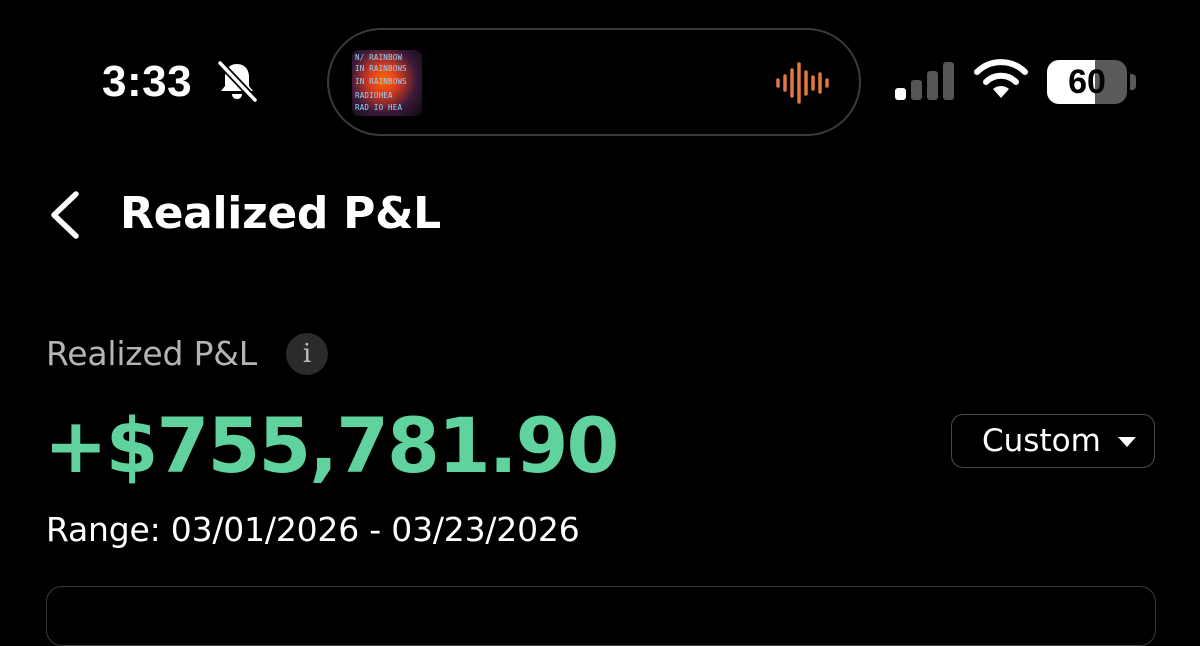 Image resolution: width=1200 pixels, height=646 pixels. I want to click on chevron-left-icon, so click(65, 215).